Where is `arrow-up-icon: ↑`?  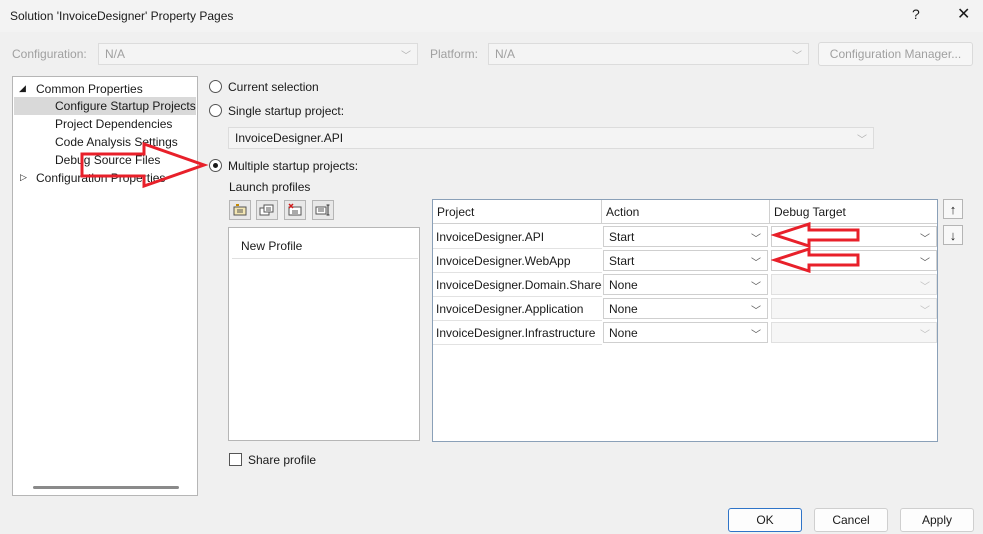
arrow-up-icon: ↑ is located at coordinates (953, 209).